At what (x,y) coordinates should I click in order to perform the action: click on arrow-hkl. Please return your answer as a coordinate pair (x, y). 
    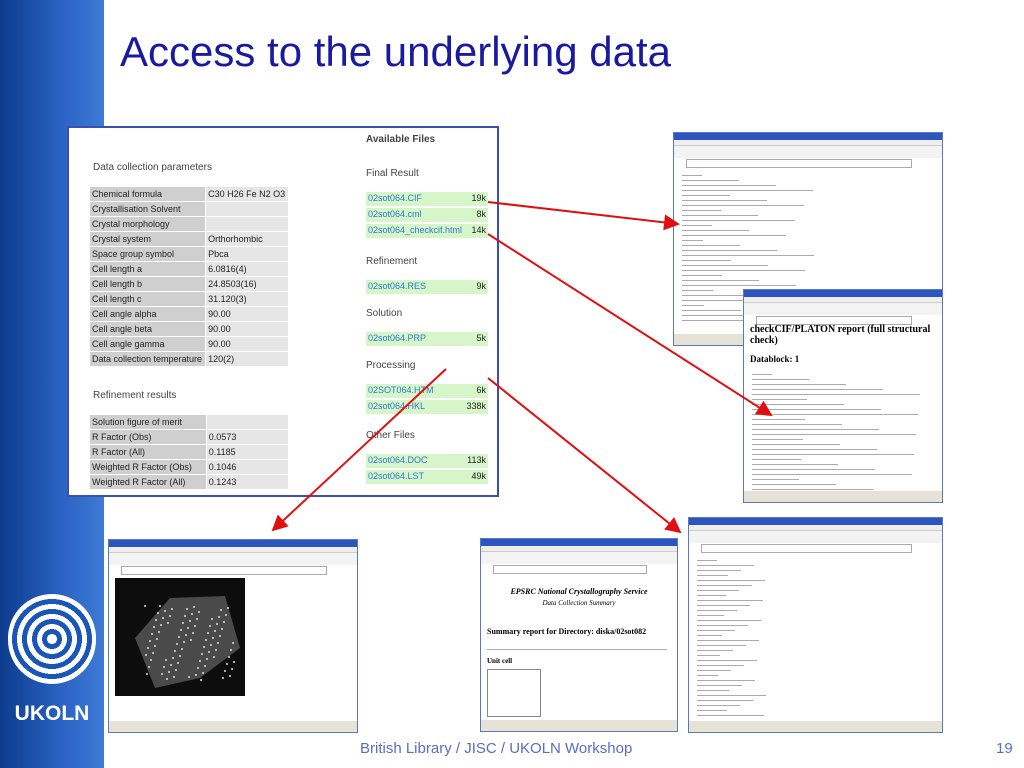
    Looking at the image, I should click on (584, 455).